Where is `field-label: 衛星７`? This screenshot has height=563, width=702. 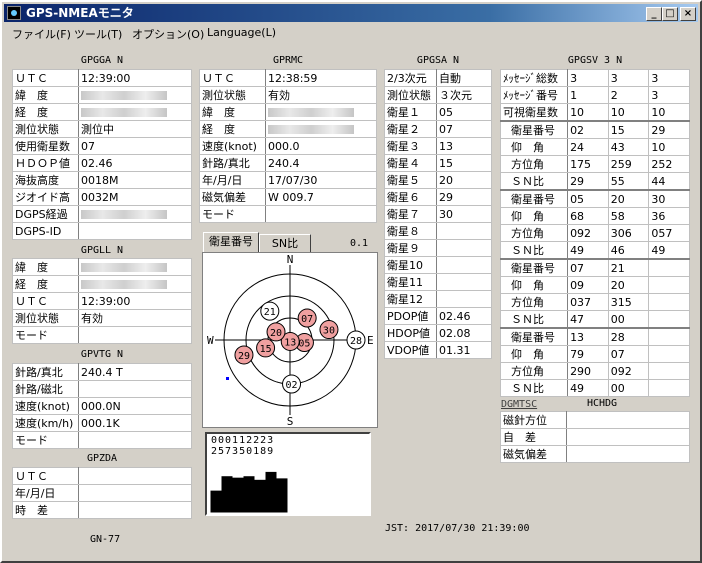 field-label: 衛星７ is located at coordinates (410, 214).